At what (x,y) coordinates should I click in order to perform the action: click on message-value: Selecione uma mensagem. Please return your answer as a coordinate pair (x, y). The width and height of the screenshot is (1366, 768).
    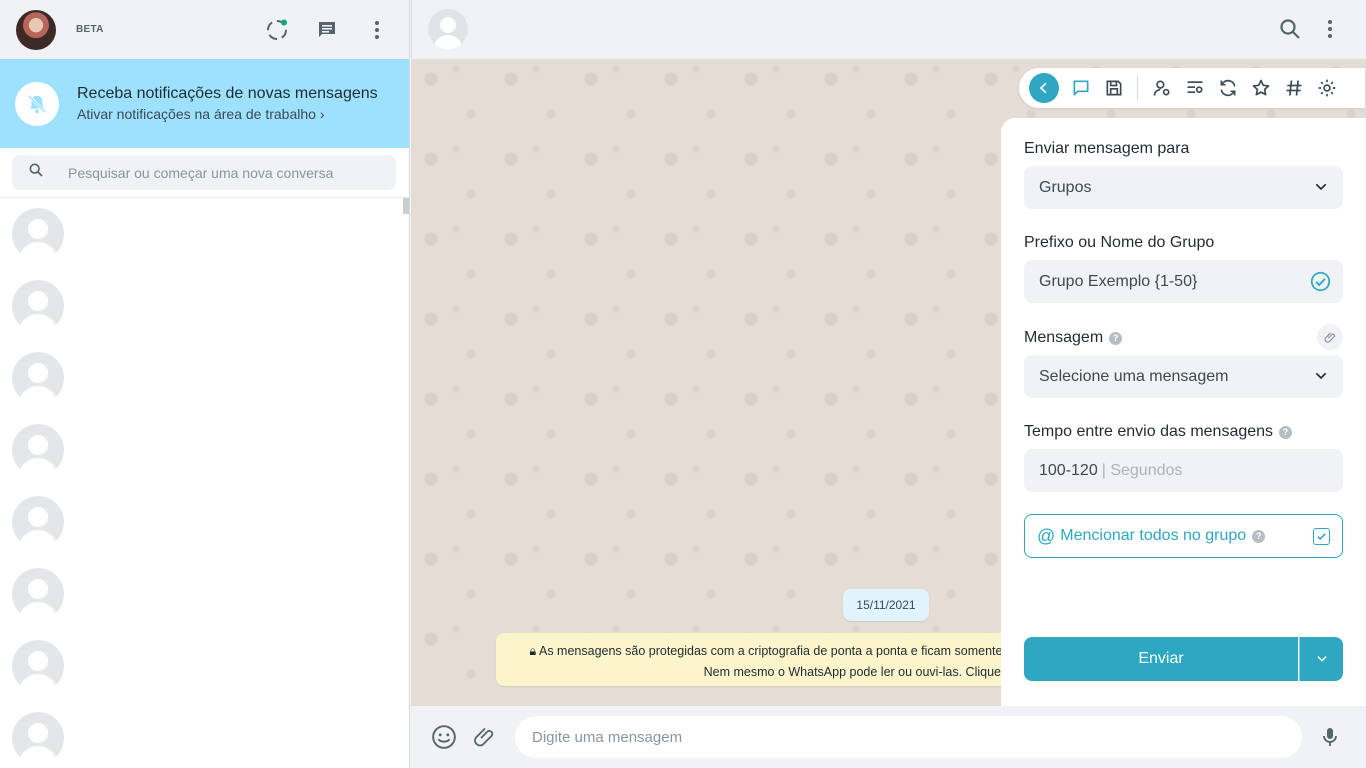
    Looking at the image, I should click on (1134, 376).